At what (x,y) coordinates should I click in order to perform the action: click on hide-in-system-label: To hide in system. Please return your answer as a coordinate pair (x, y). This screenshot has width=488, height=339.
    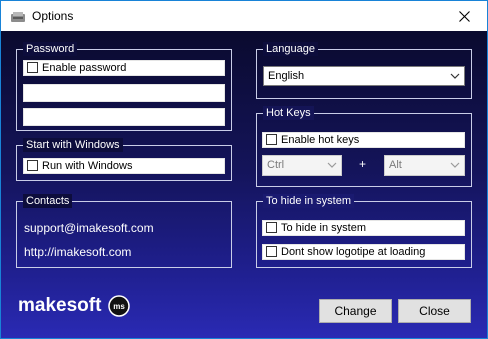
    Looking at the image, I should click on (323, 228).